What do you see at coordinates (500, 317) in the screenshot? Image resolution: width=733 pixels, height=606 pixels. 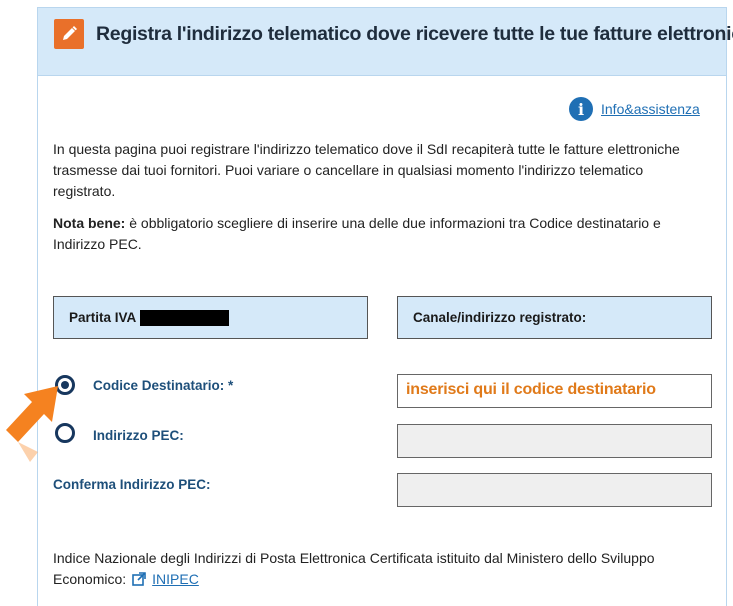 I see `canale-registrato-label: Canale/indirizzo registrato:` at bounding box center [500, 317].